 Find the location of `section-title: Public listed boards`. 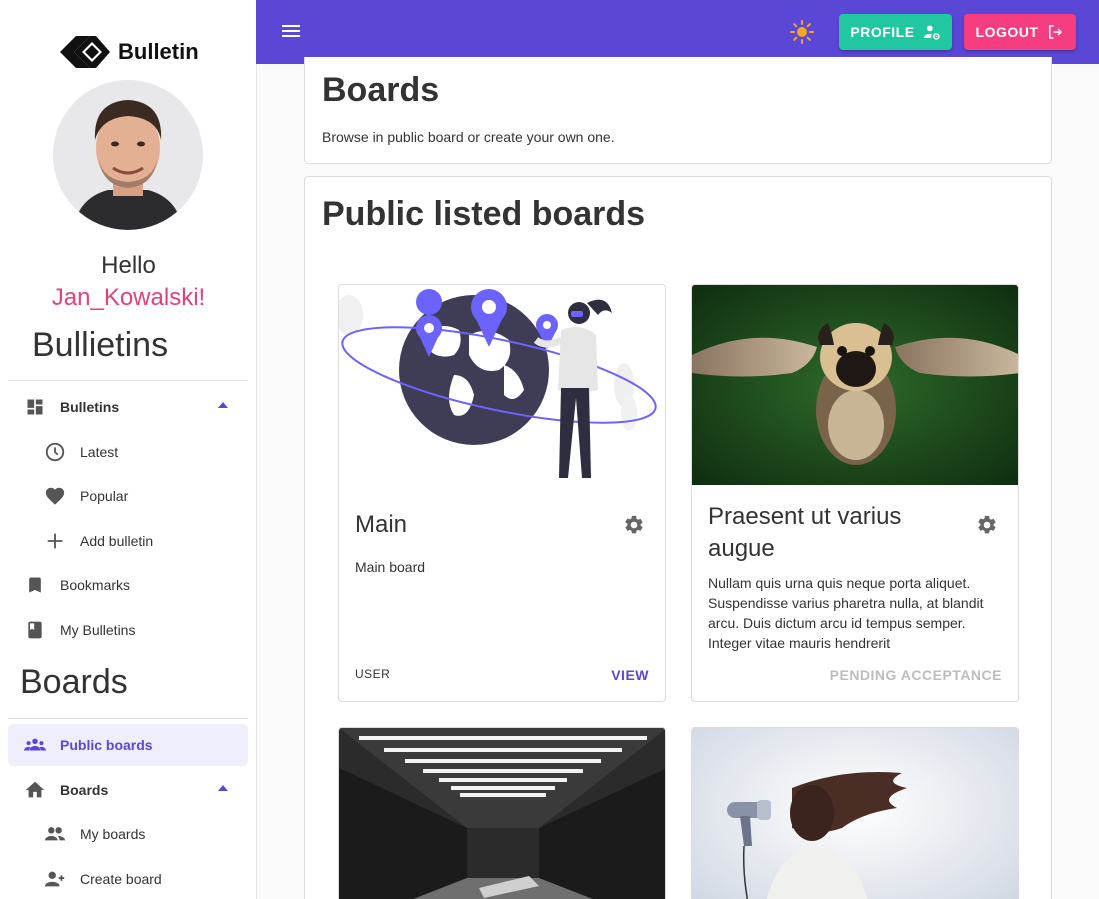

section-title: Public listed boards is located at coordinates (484, 214).